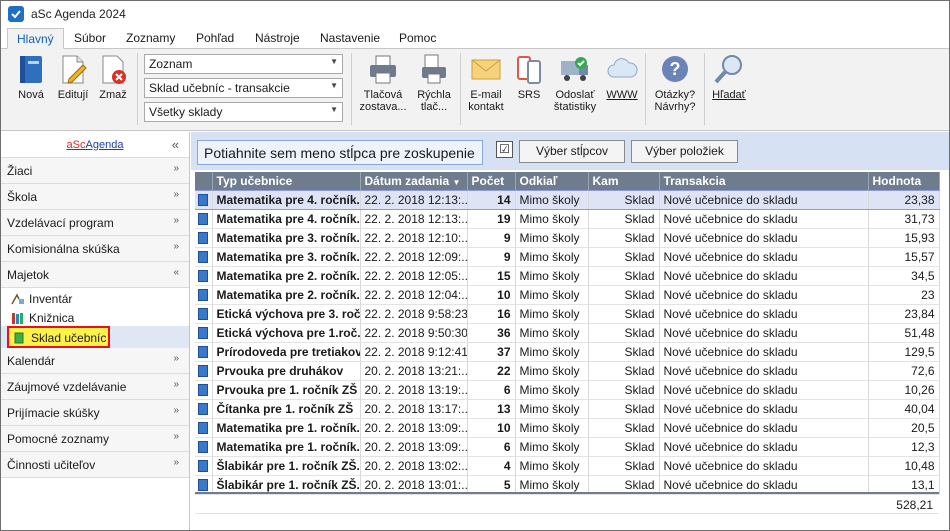 This screenshot has height=531, width=950. What do you see at coordinates (95, 297) in the screenshot?
I see `sidebar-item-inventar: Inventár` at bounding box center [95, 297].